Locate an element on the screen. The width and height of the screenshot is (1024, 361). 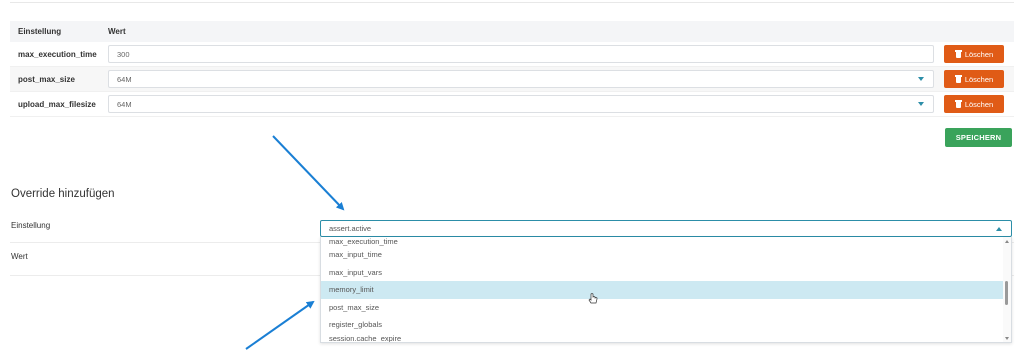
column-header-setting: Einstellung is located at coordinates (40, 31).